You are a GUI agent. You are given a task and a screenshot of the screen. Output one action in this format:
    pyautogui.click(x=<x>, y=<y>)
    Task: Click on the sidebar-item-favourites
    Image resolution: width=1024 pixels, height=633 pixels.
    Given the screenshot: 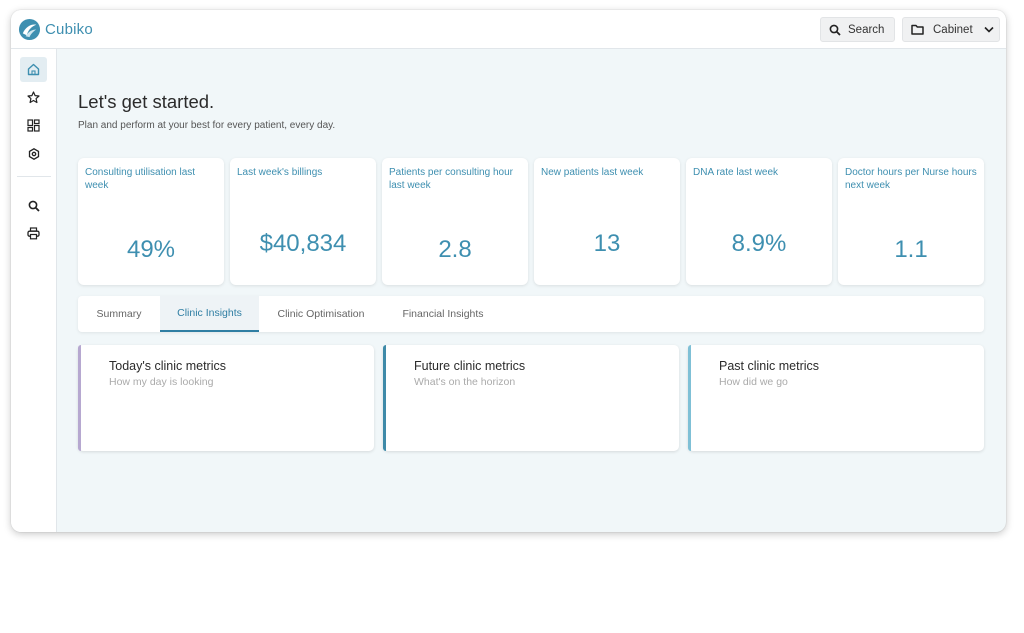 What is the action you would take?
    pyautogui.click(x=33, y=97)
    